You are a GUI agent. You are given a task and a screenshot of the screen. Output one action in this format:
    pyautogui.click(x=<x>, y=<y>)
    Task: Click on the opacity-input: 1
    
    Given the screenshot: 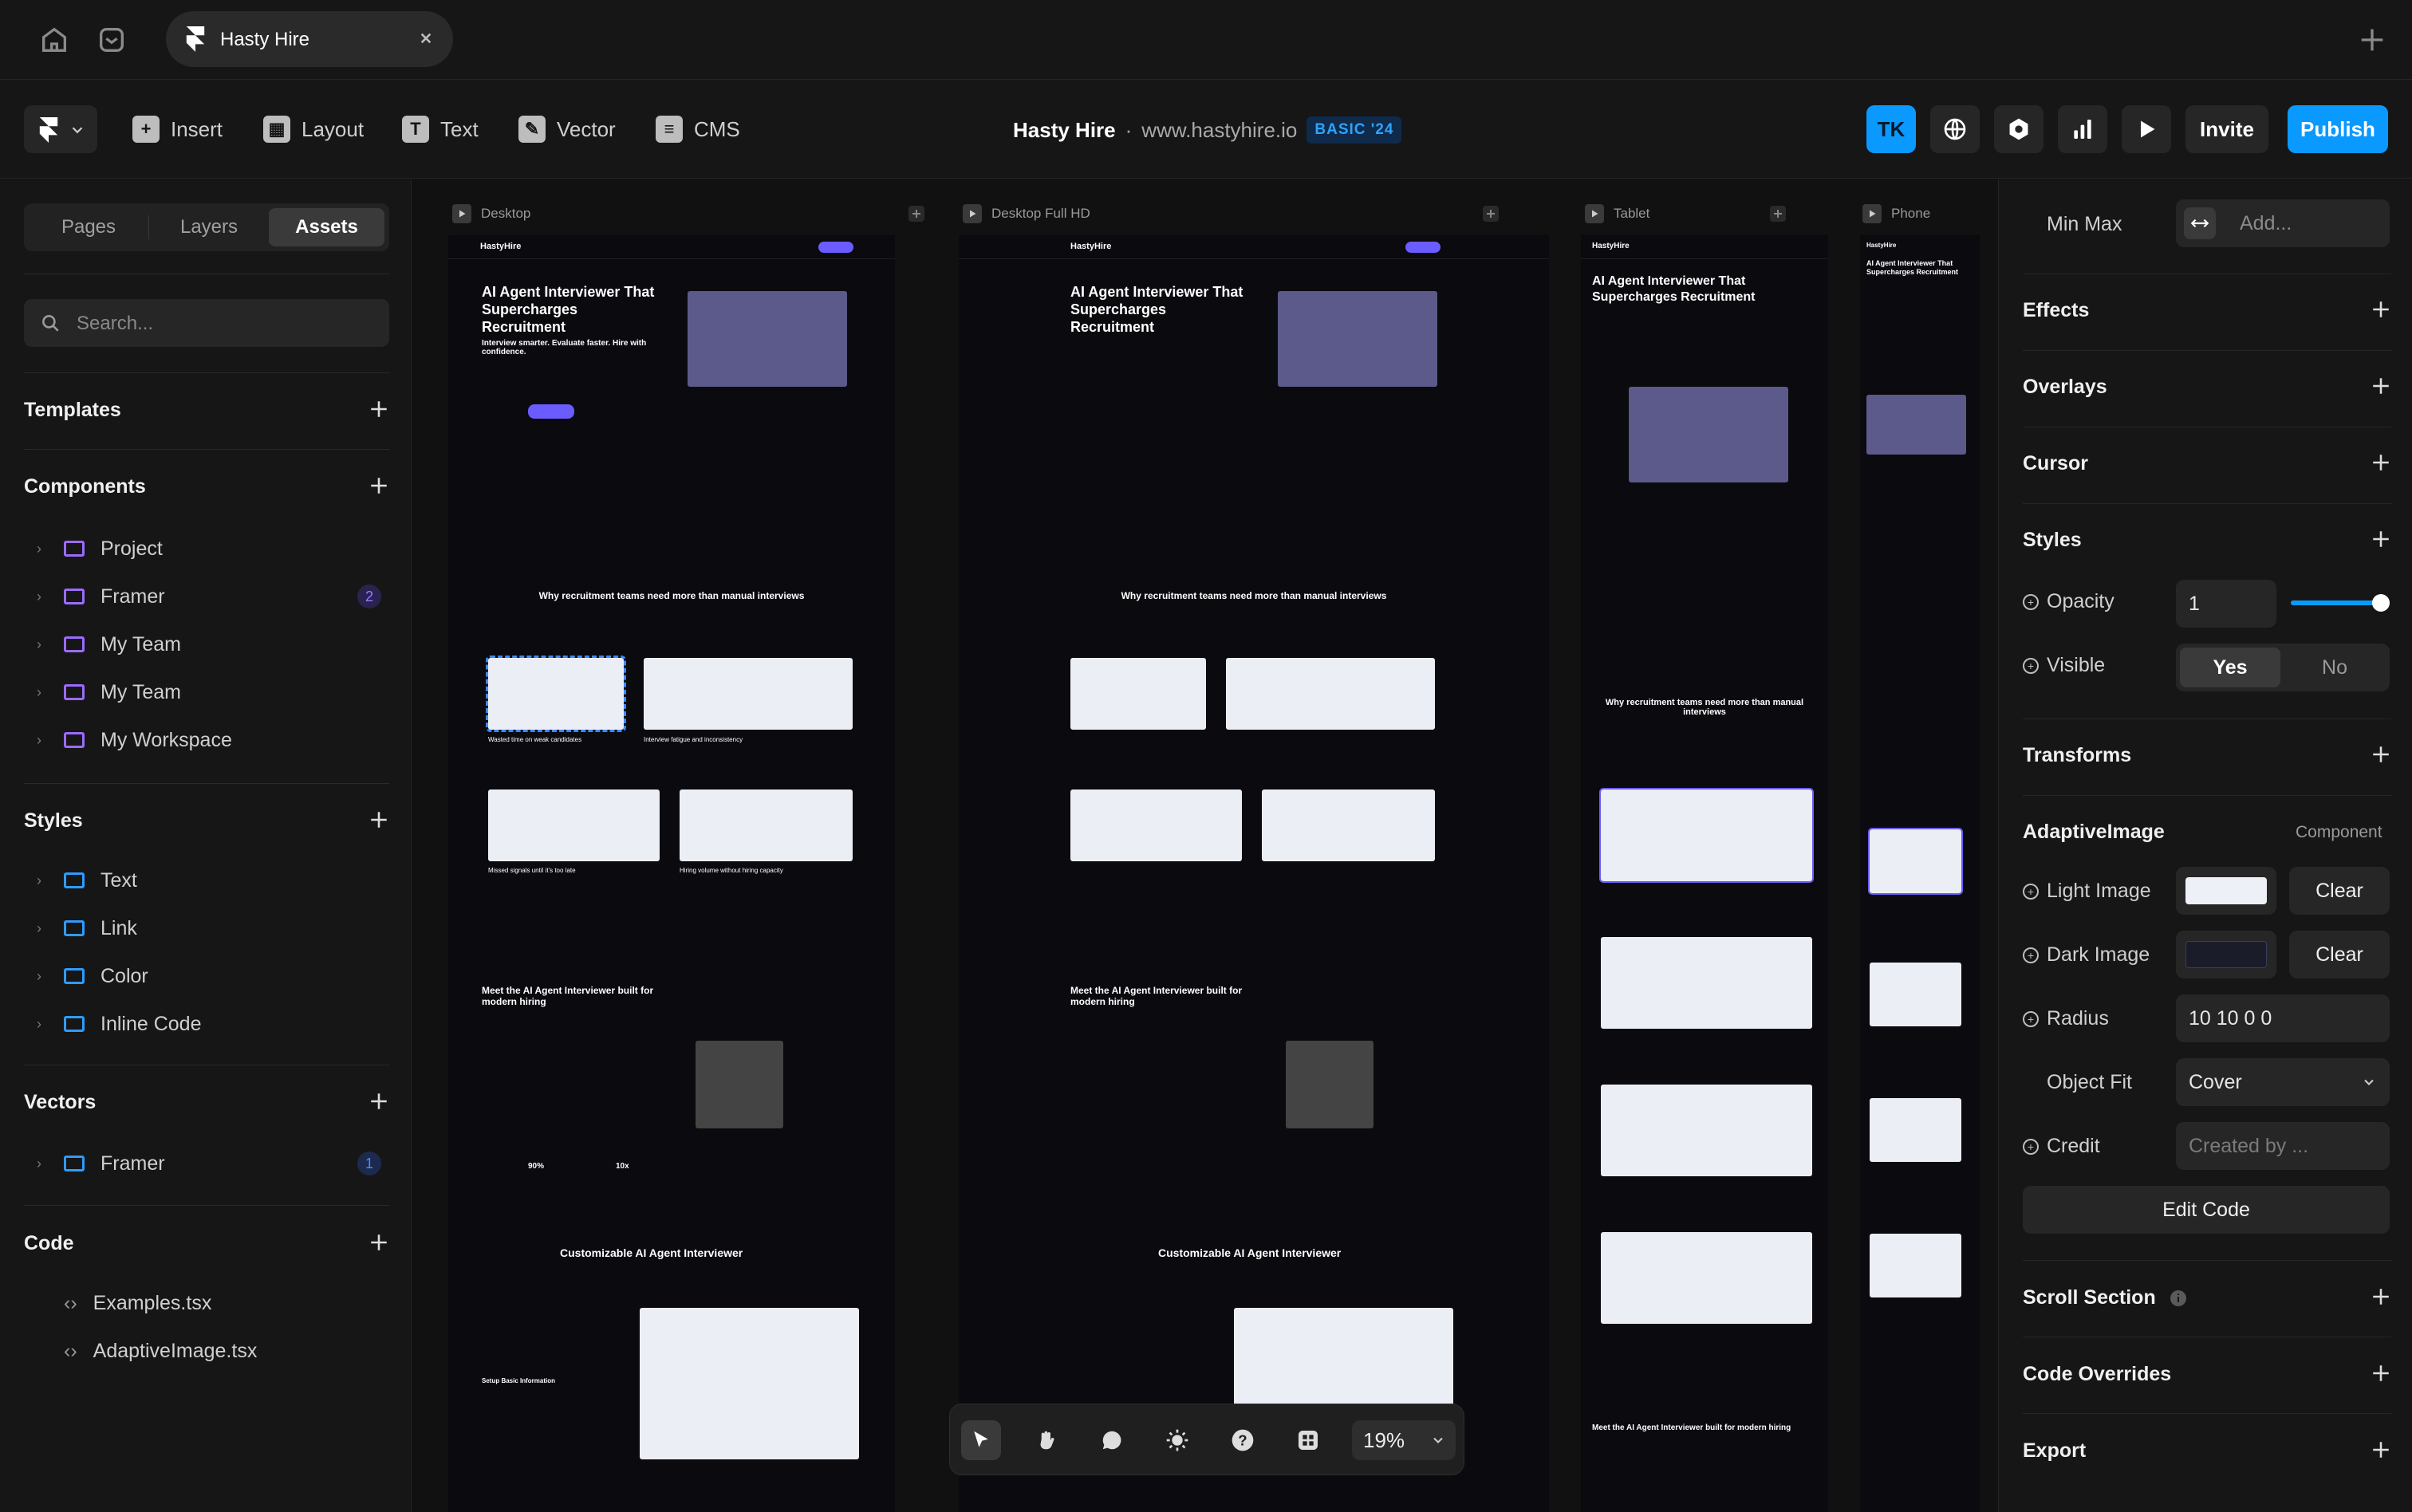 What is the action you would take?
    pyautogui.click(x=2226, y=604)
    